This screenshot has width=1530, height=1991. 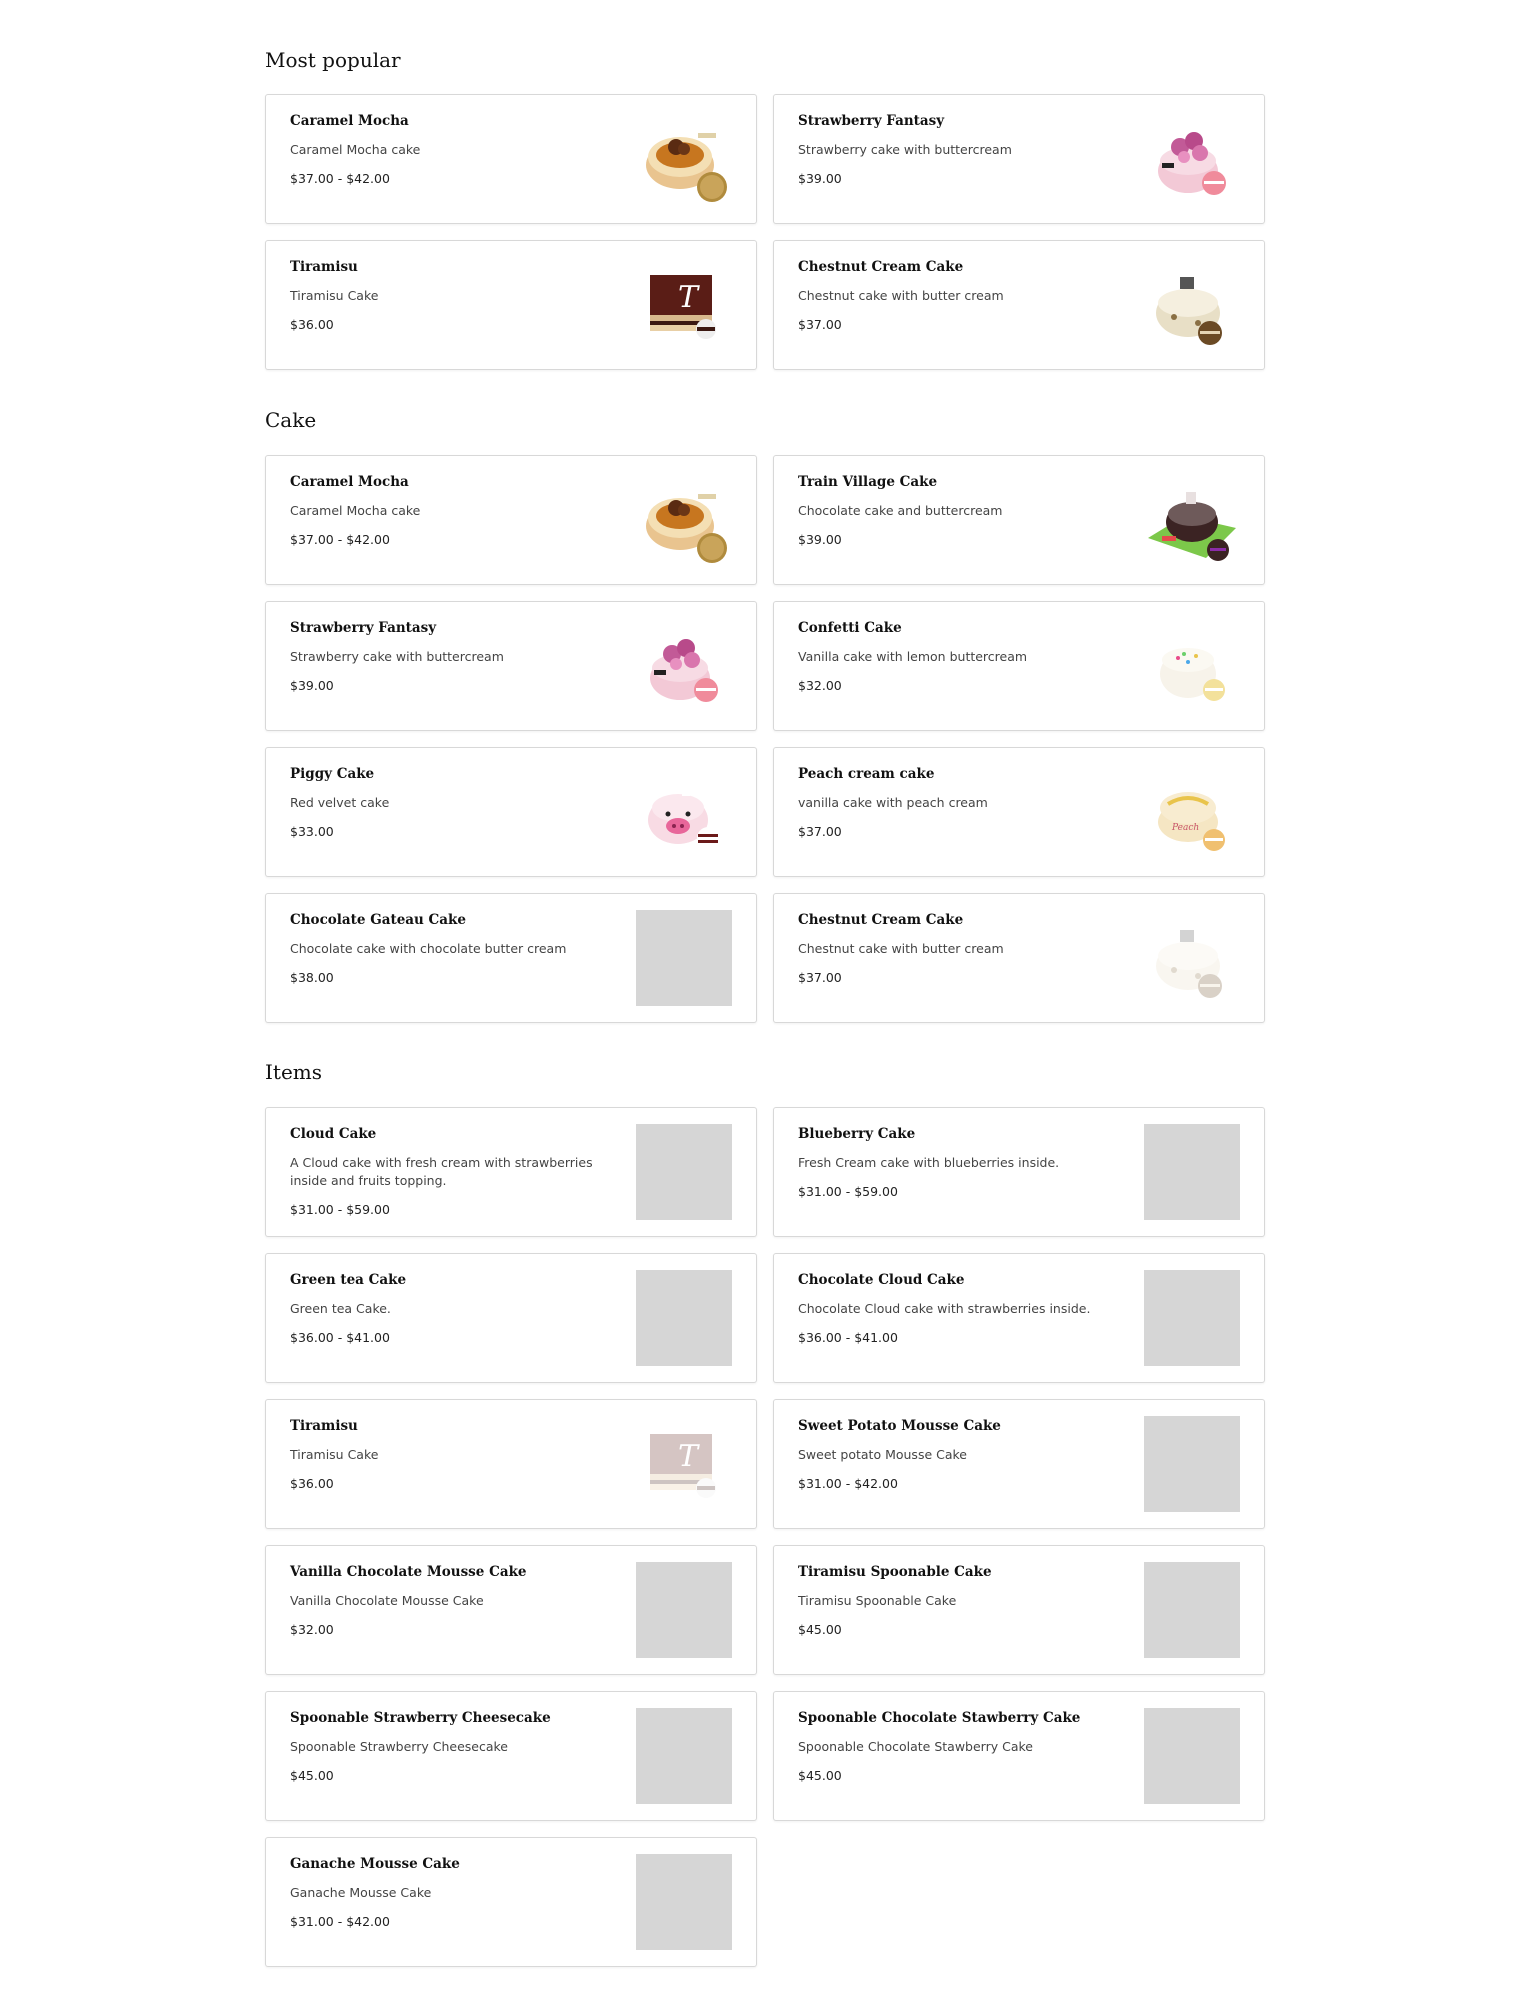 I want to click on section-title-most-popular: Most popular, so click(x=333, y=60).